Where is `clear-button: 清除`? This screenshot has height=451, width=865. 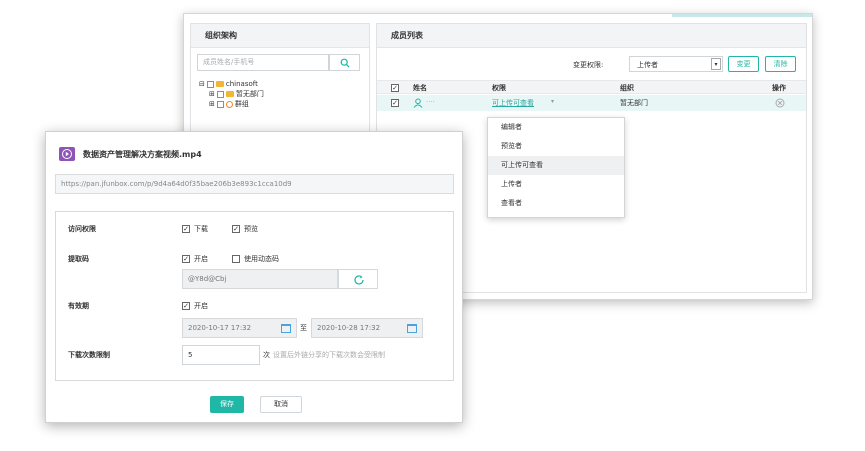 clear-button: 清除 is located at coordinates (780, 64).